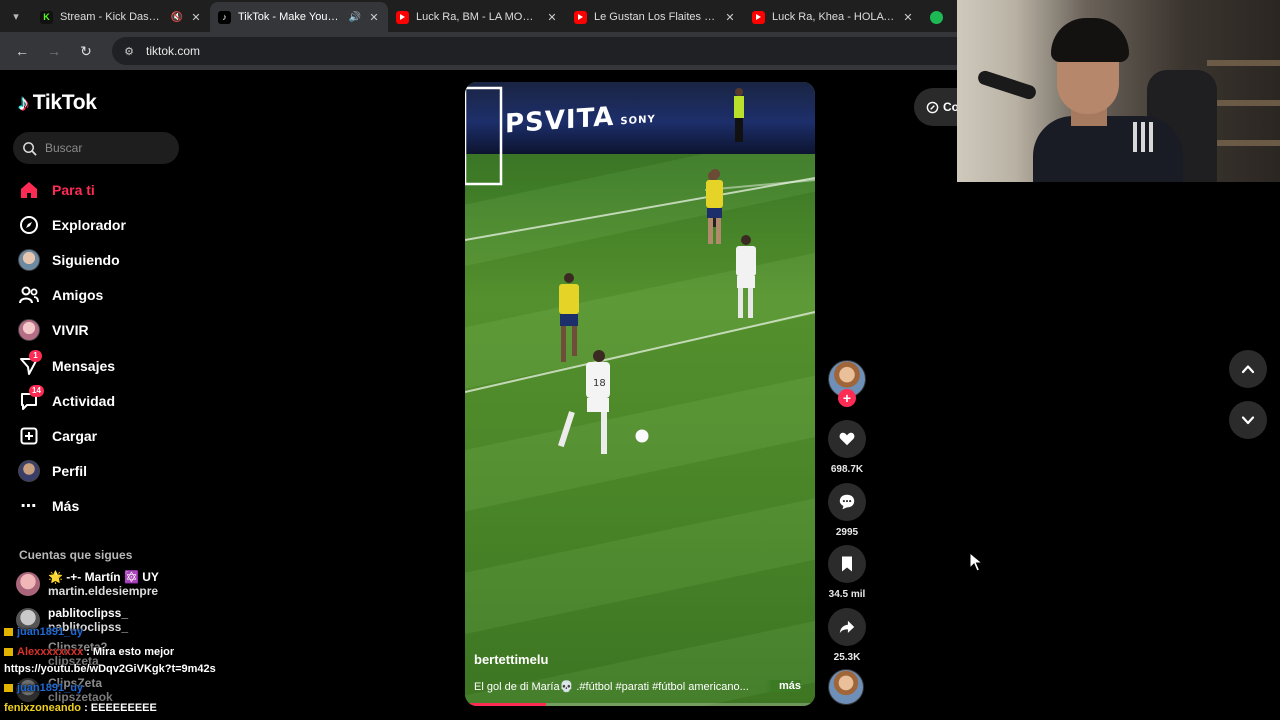 The height and width of the screenshot is (720, 1280). I want to click on activity-badge: 14, so click(36, 390).